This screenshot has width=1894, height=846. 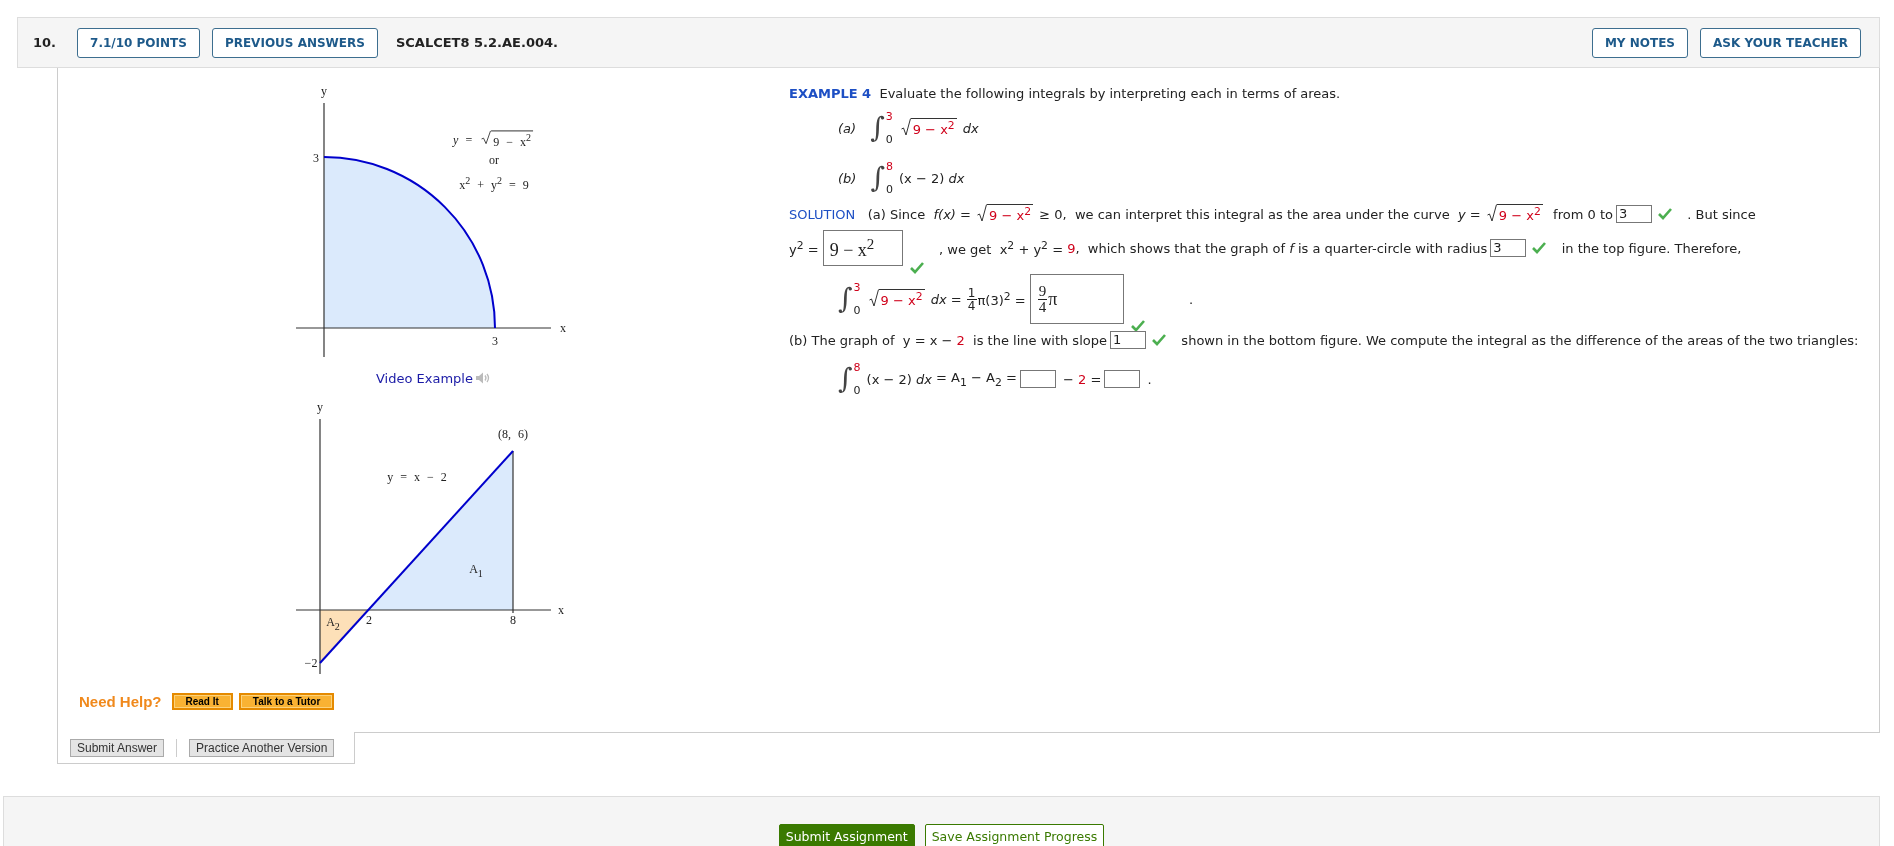 What do you see at coordinates (1109, 93) in the screenshot?
I see `problem-text: Evaluate the following integrals by interpreting each in terms of areas.` at bounding box center [1109, 93].